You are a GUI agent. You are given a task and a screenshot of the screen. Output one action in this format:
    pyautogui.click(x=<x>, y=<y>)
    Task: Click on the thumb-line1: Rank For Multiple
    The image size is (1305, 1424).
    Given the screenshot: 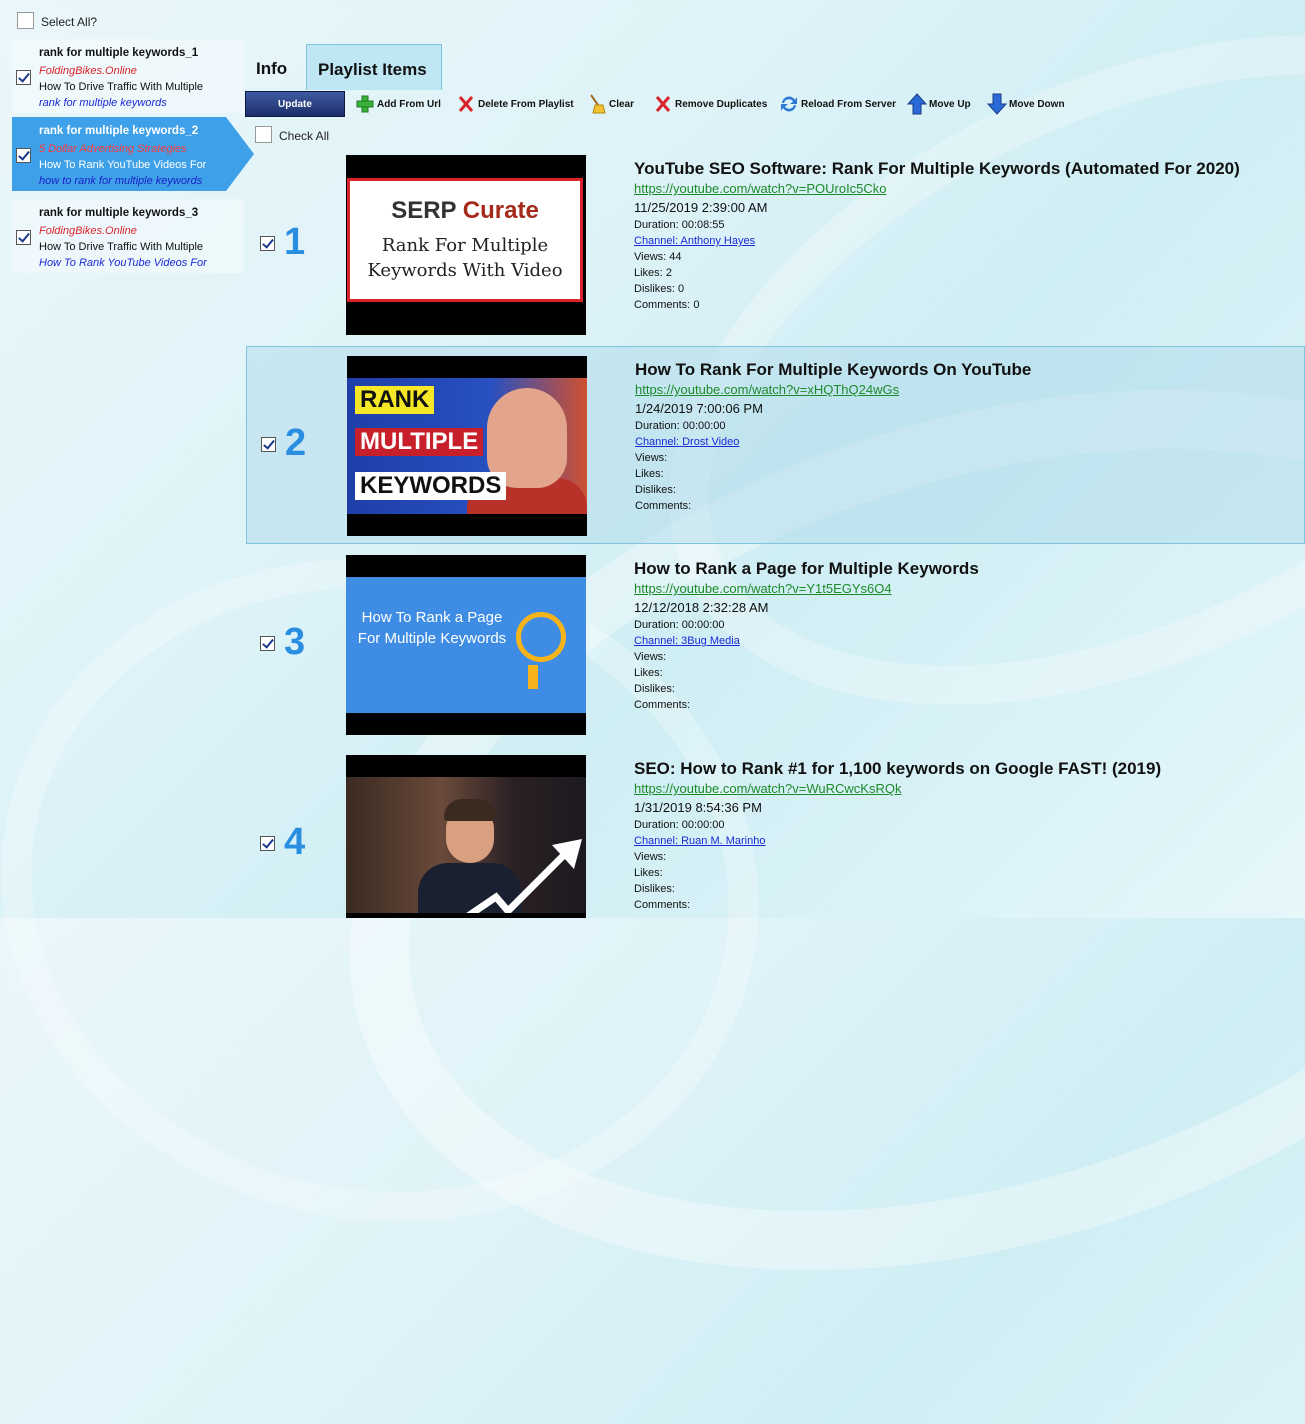 What is the action you would take?
    pyautogui.click(x=465, y=245)
    